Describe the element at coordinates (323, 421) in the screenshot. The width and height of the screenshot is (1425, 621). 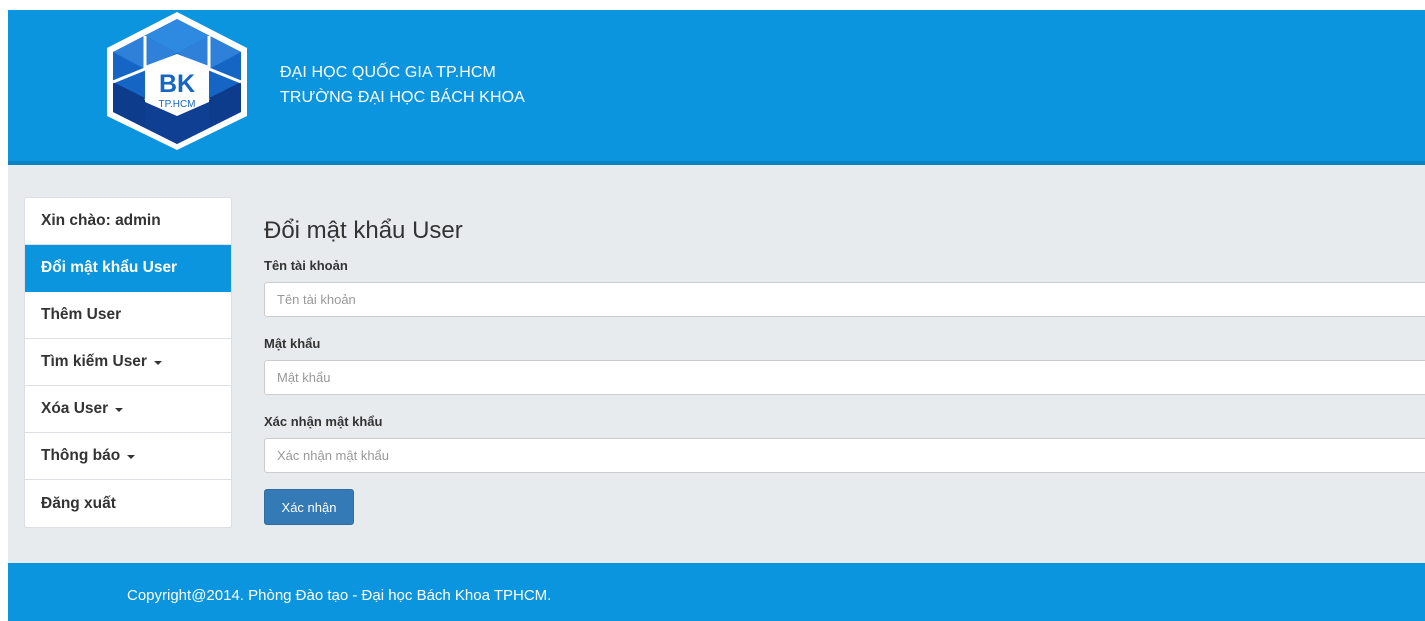
I see `confirm-password-label: Xác nhận mật khẩu` at that location.